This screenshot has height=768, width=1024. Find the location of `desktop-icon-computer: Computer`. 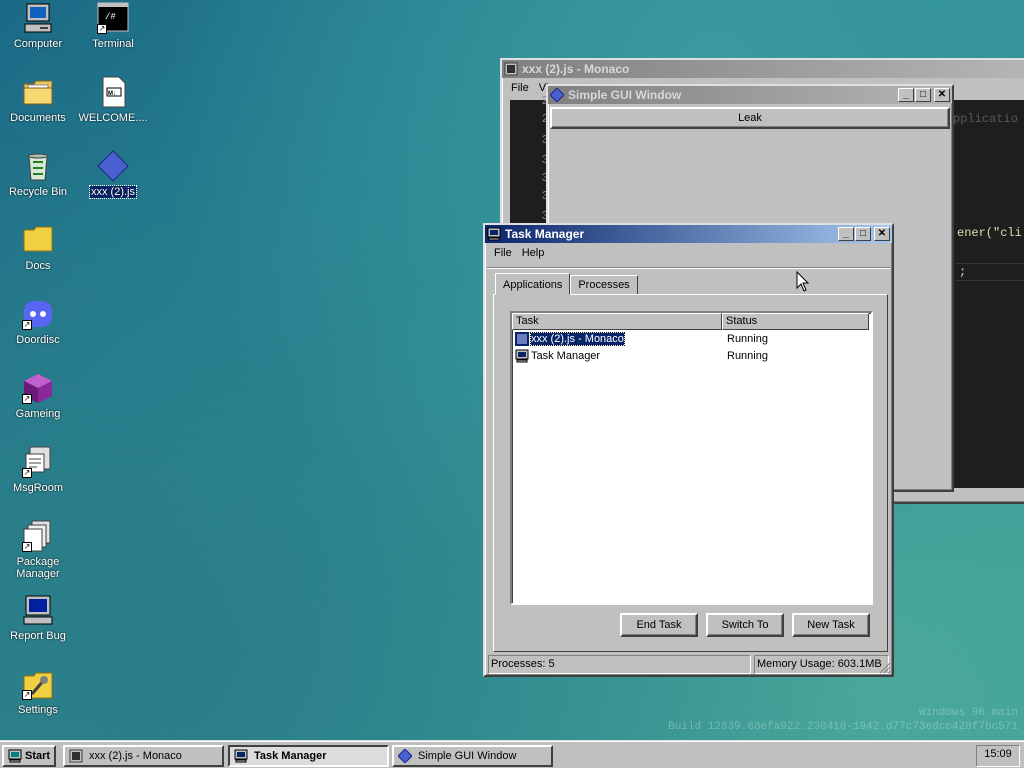

desktop-icon-computer: Computer is located at coordinates (38, 26).